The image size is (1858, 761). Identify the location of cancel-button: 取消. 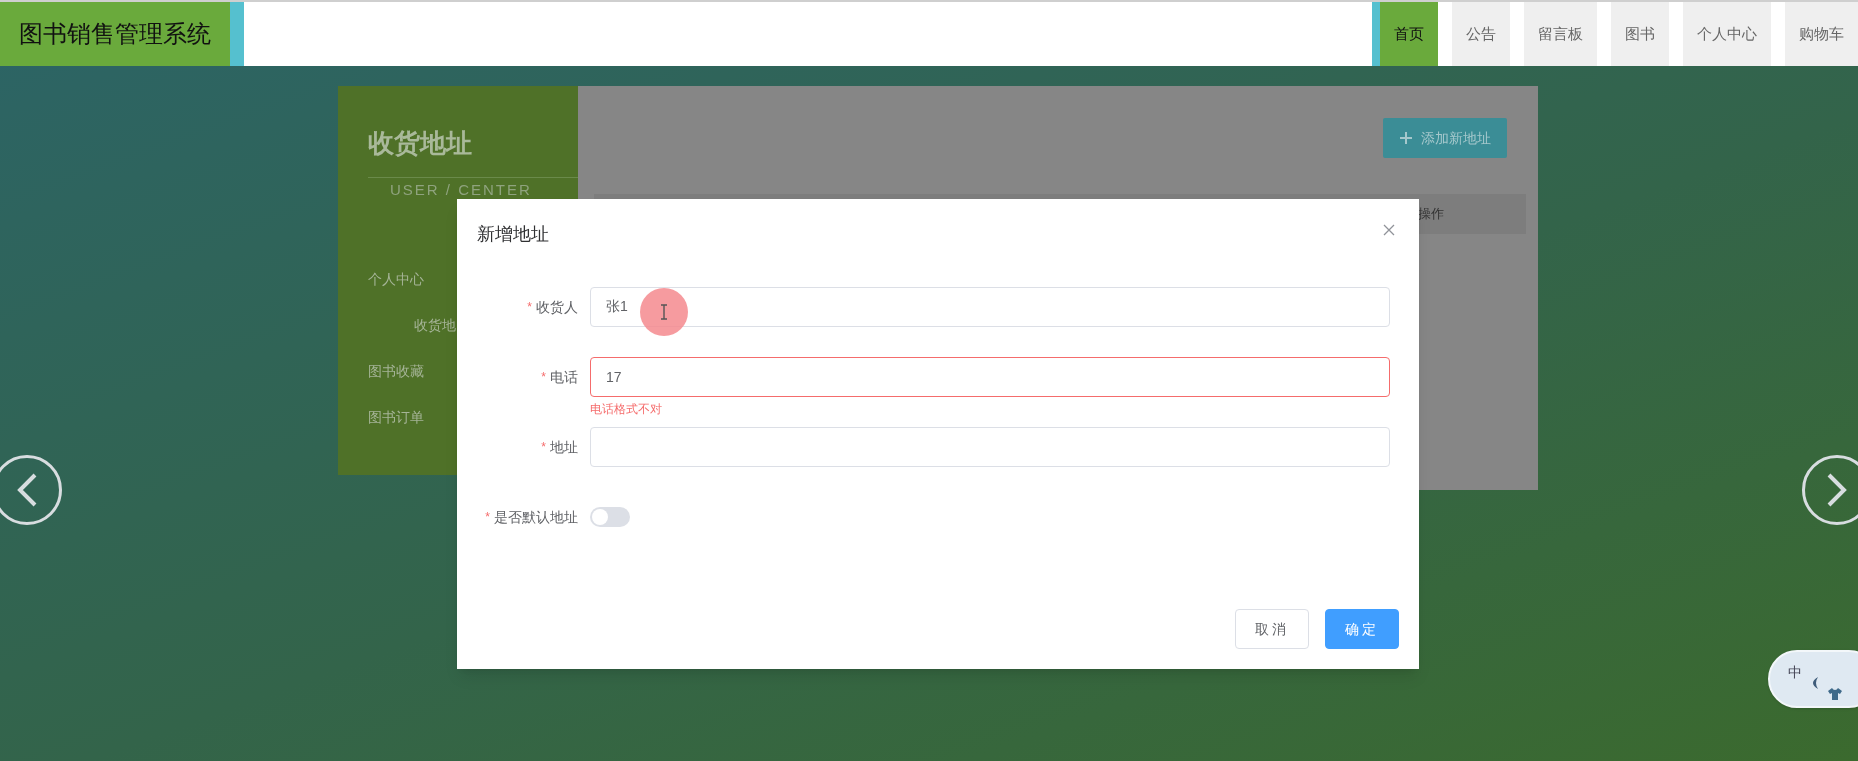
(1272, 629).